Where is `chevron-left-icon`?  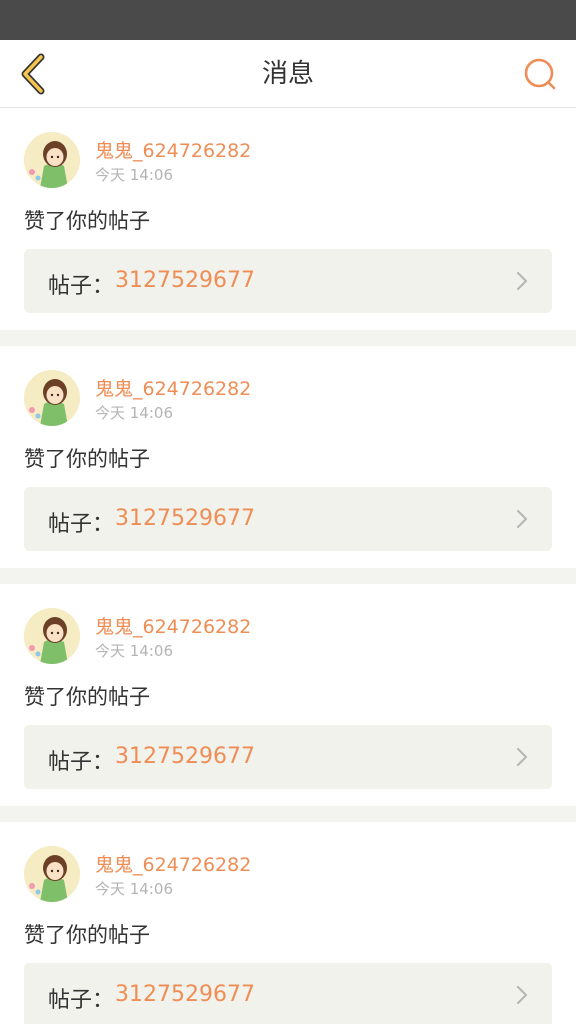
chevron-left-icon is located at coordinates (33, 74).